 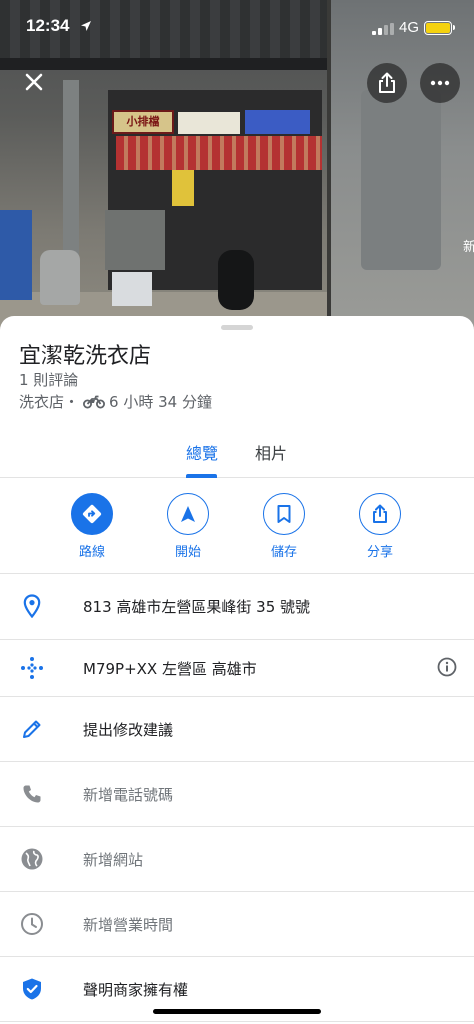 I want to click on travel-time: 6 小時 34 分鐘, so click(x=160, y=402).